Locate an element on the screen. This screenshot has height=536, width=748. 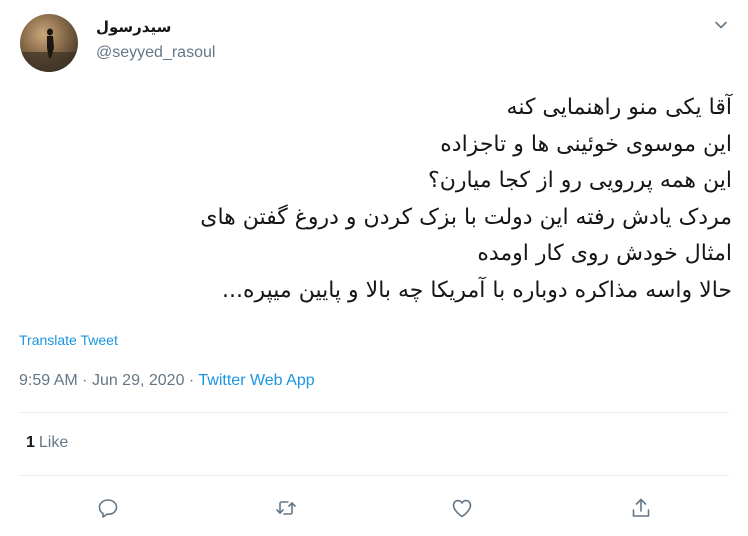
tweet-time: 9:59 AM is located at coordinates (48, 380).